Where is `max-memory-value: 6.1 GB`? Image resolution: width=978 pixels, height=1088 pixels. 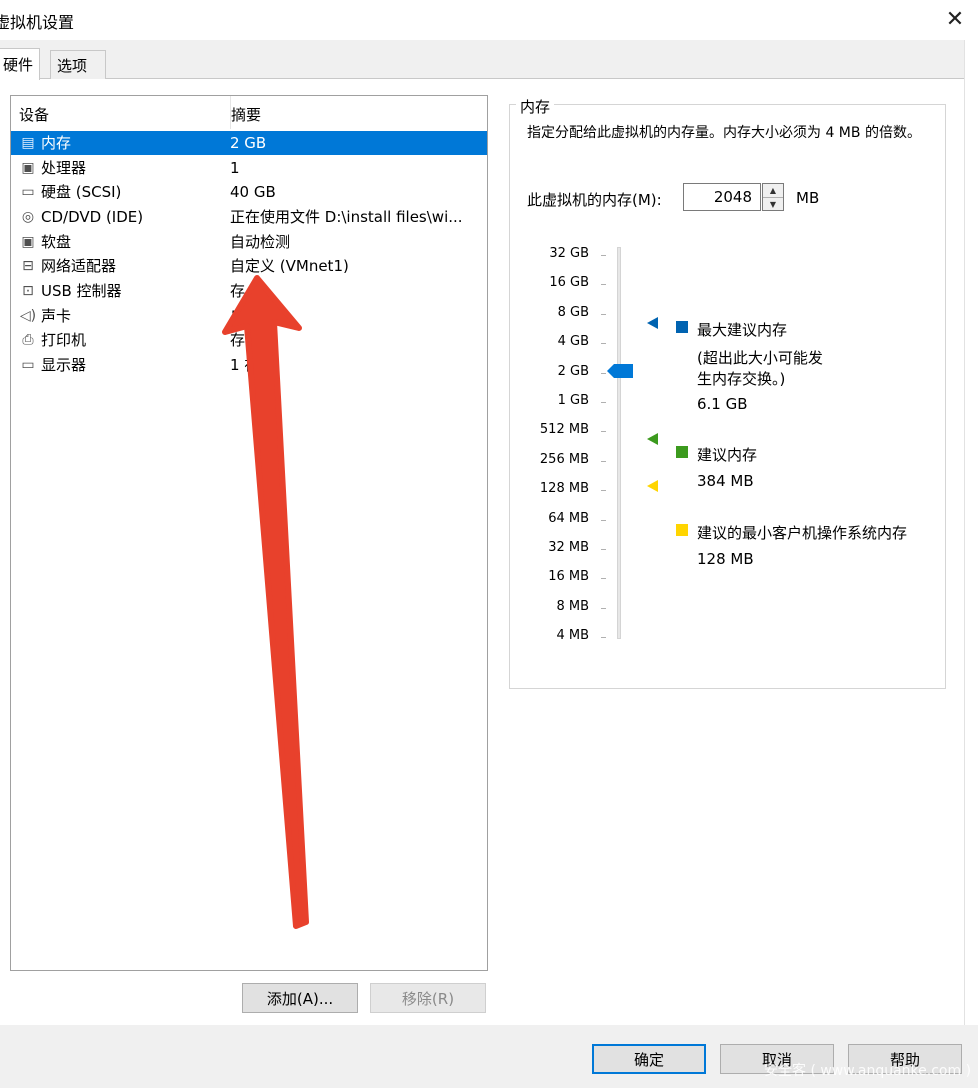
max-memory-value: 6.1 GB is located at coordinates (722, 404).